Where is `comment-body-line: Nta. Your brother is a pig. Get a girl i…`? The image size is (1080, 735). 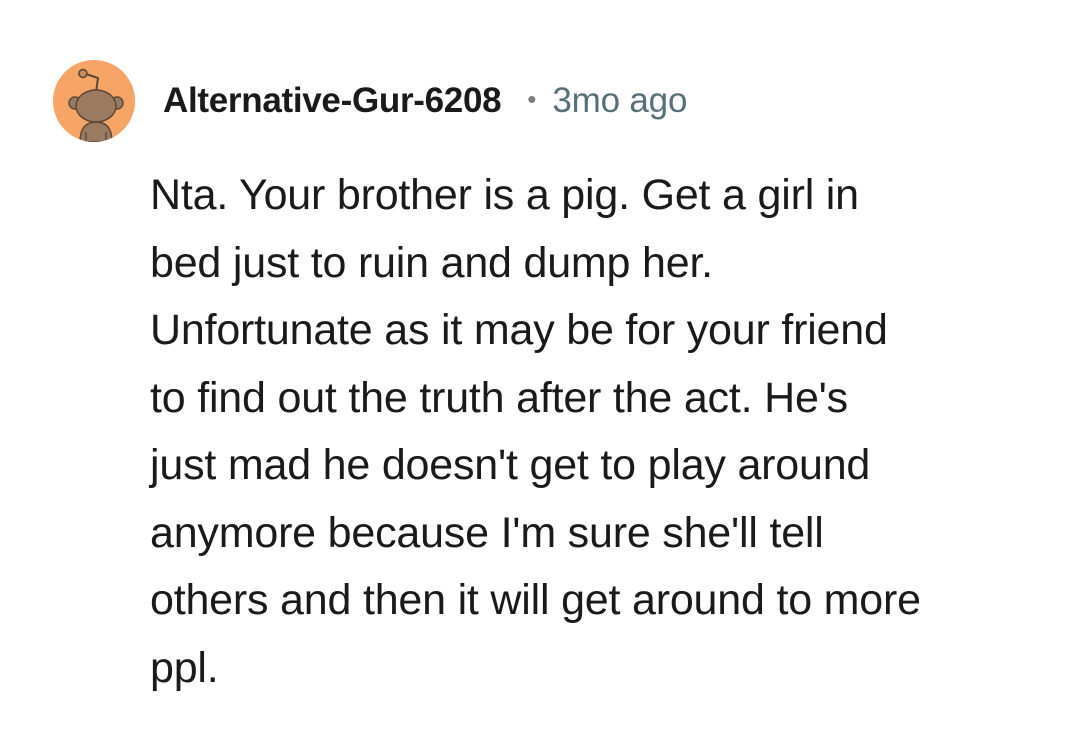 comment-body-line: Nta. Your brother is a pig. Get a girl i… is located at coordinates (504, 195).